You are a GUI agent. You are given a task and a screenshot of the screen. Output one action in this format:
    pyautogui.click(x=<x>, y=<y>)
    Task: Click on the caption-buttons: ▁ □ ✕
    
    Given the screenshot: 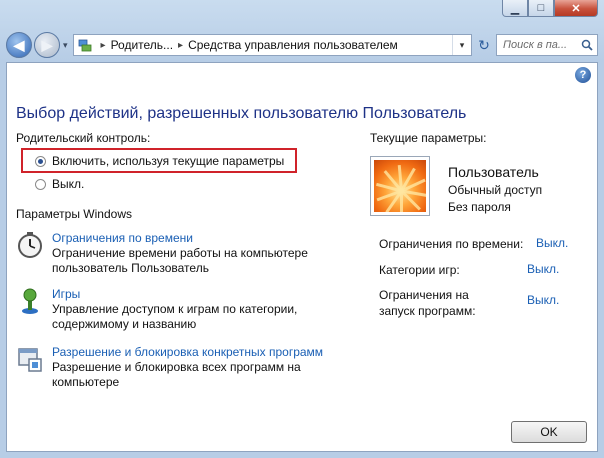 What is the action you would take?
    pyautogui.click(x=550, y=8)
    